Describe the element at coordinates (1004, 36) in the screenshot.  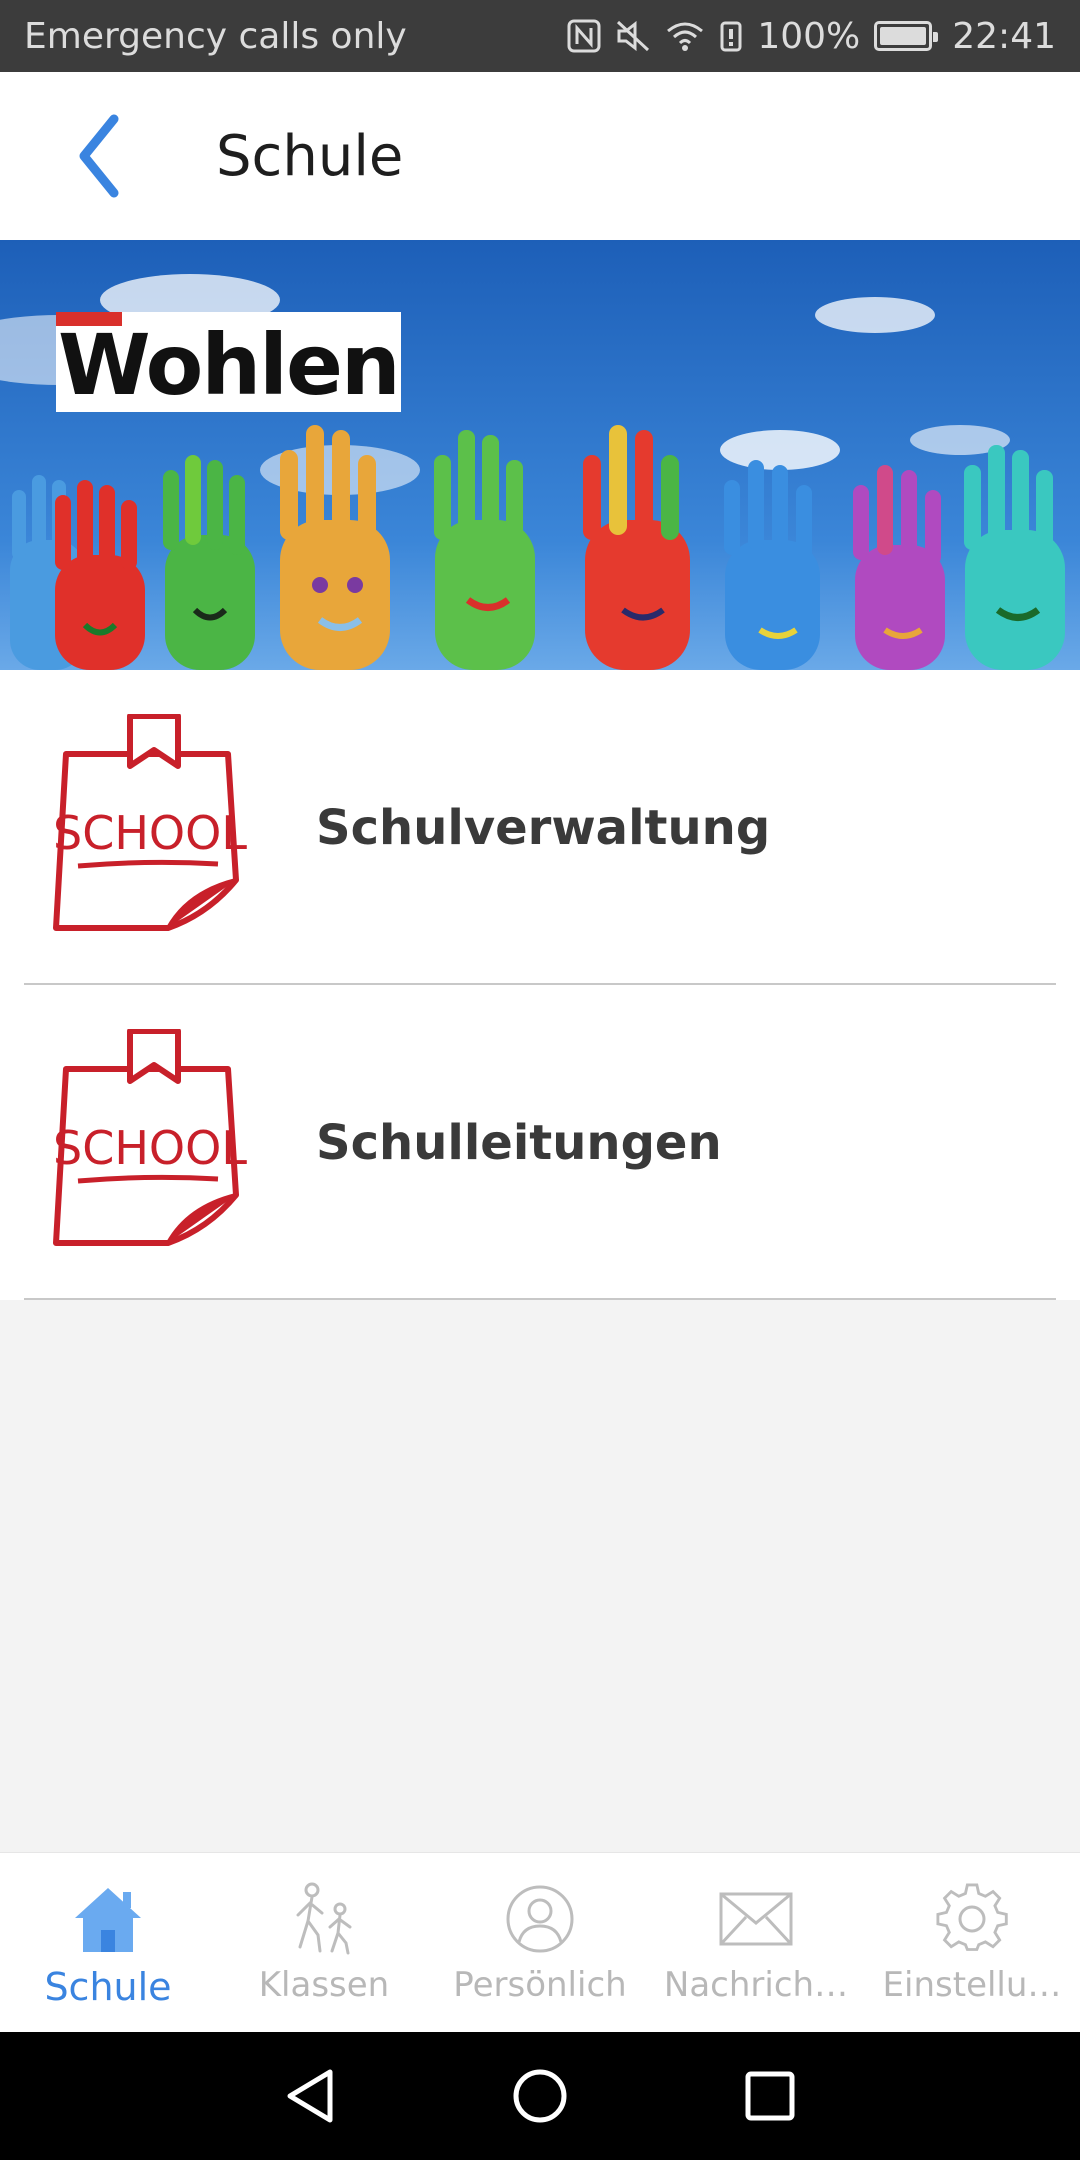
I see `clock: 22:41` at that location.